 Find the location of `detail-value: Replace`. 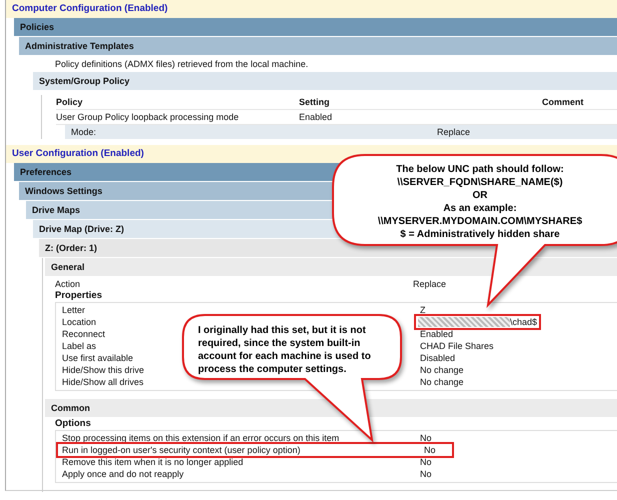

detail-value: Replace is located at coordinates (453, 132).